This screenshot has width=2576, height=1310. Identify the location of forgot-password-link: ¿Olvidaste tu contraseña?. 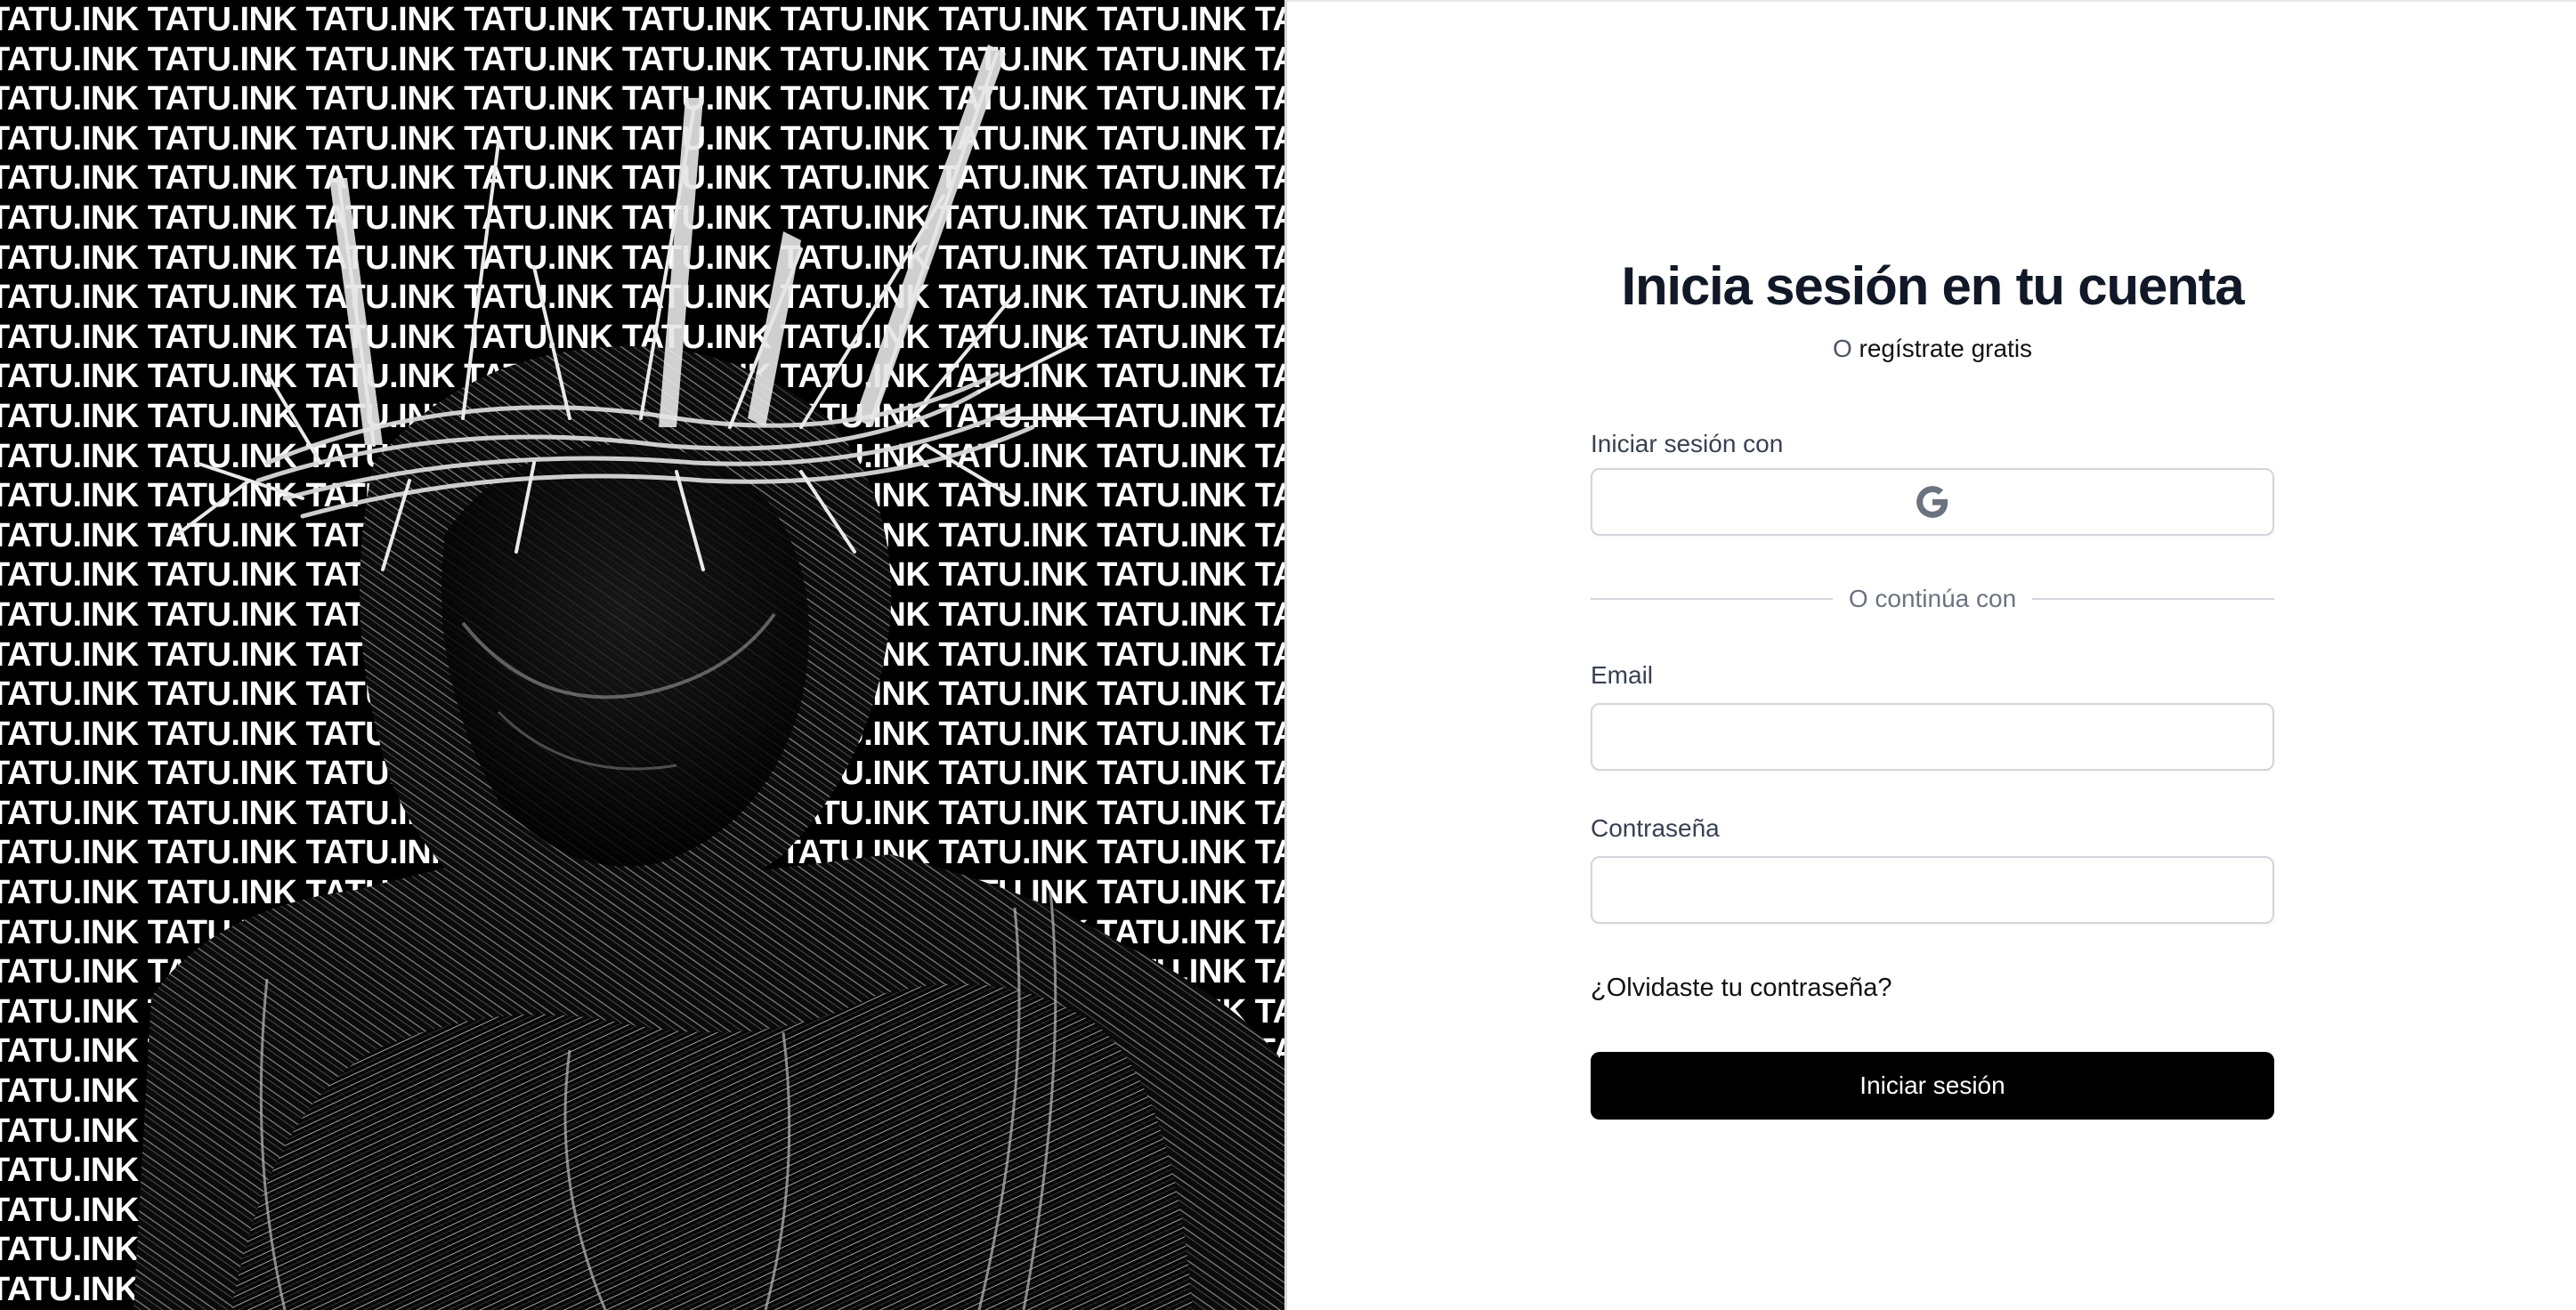
(1742, 988).